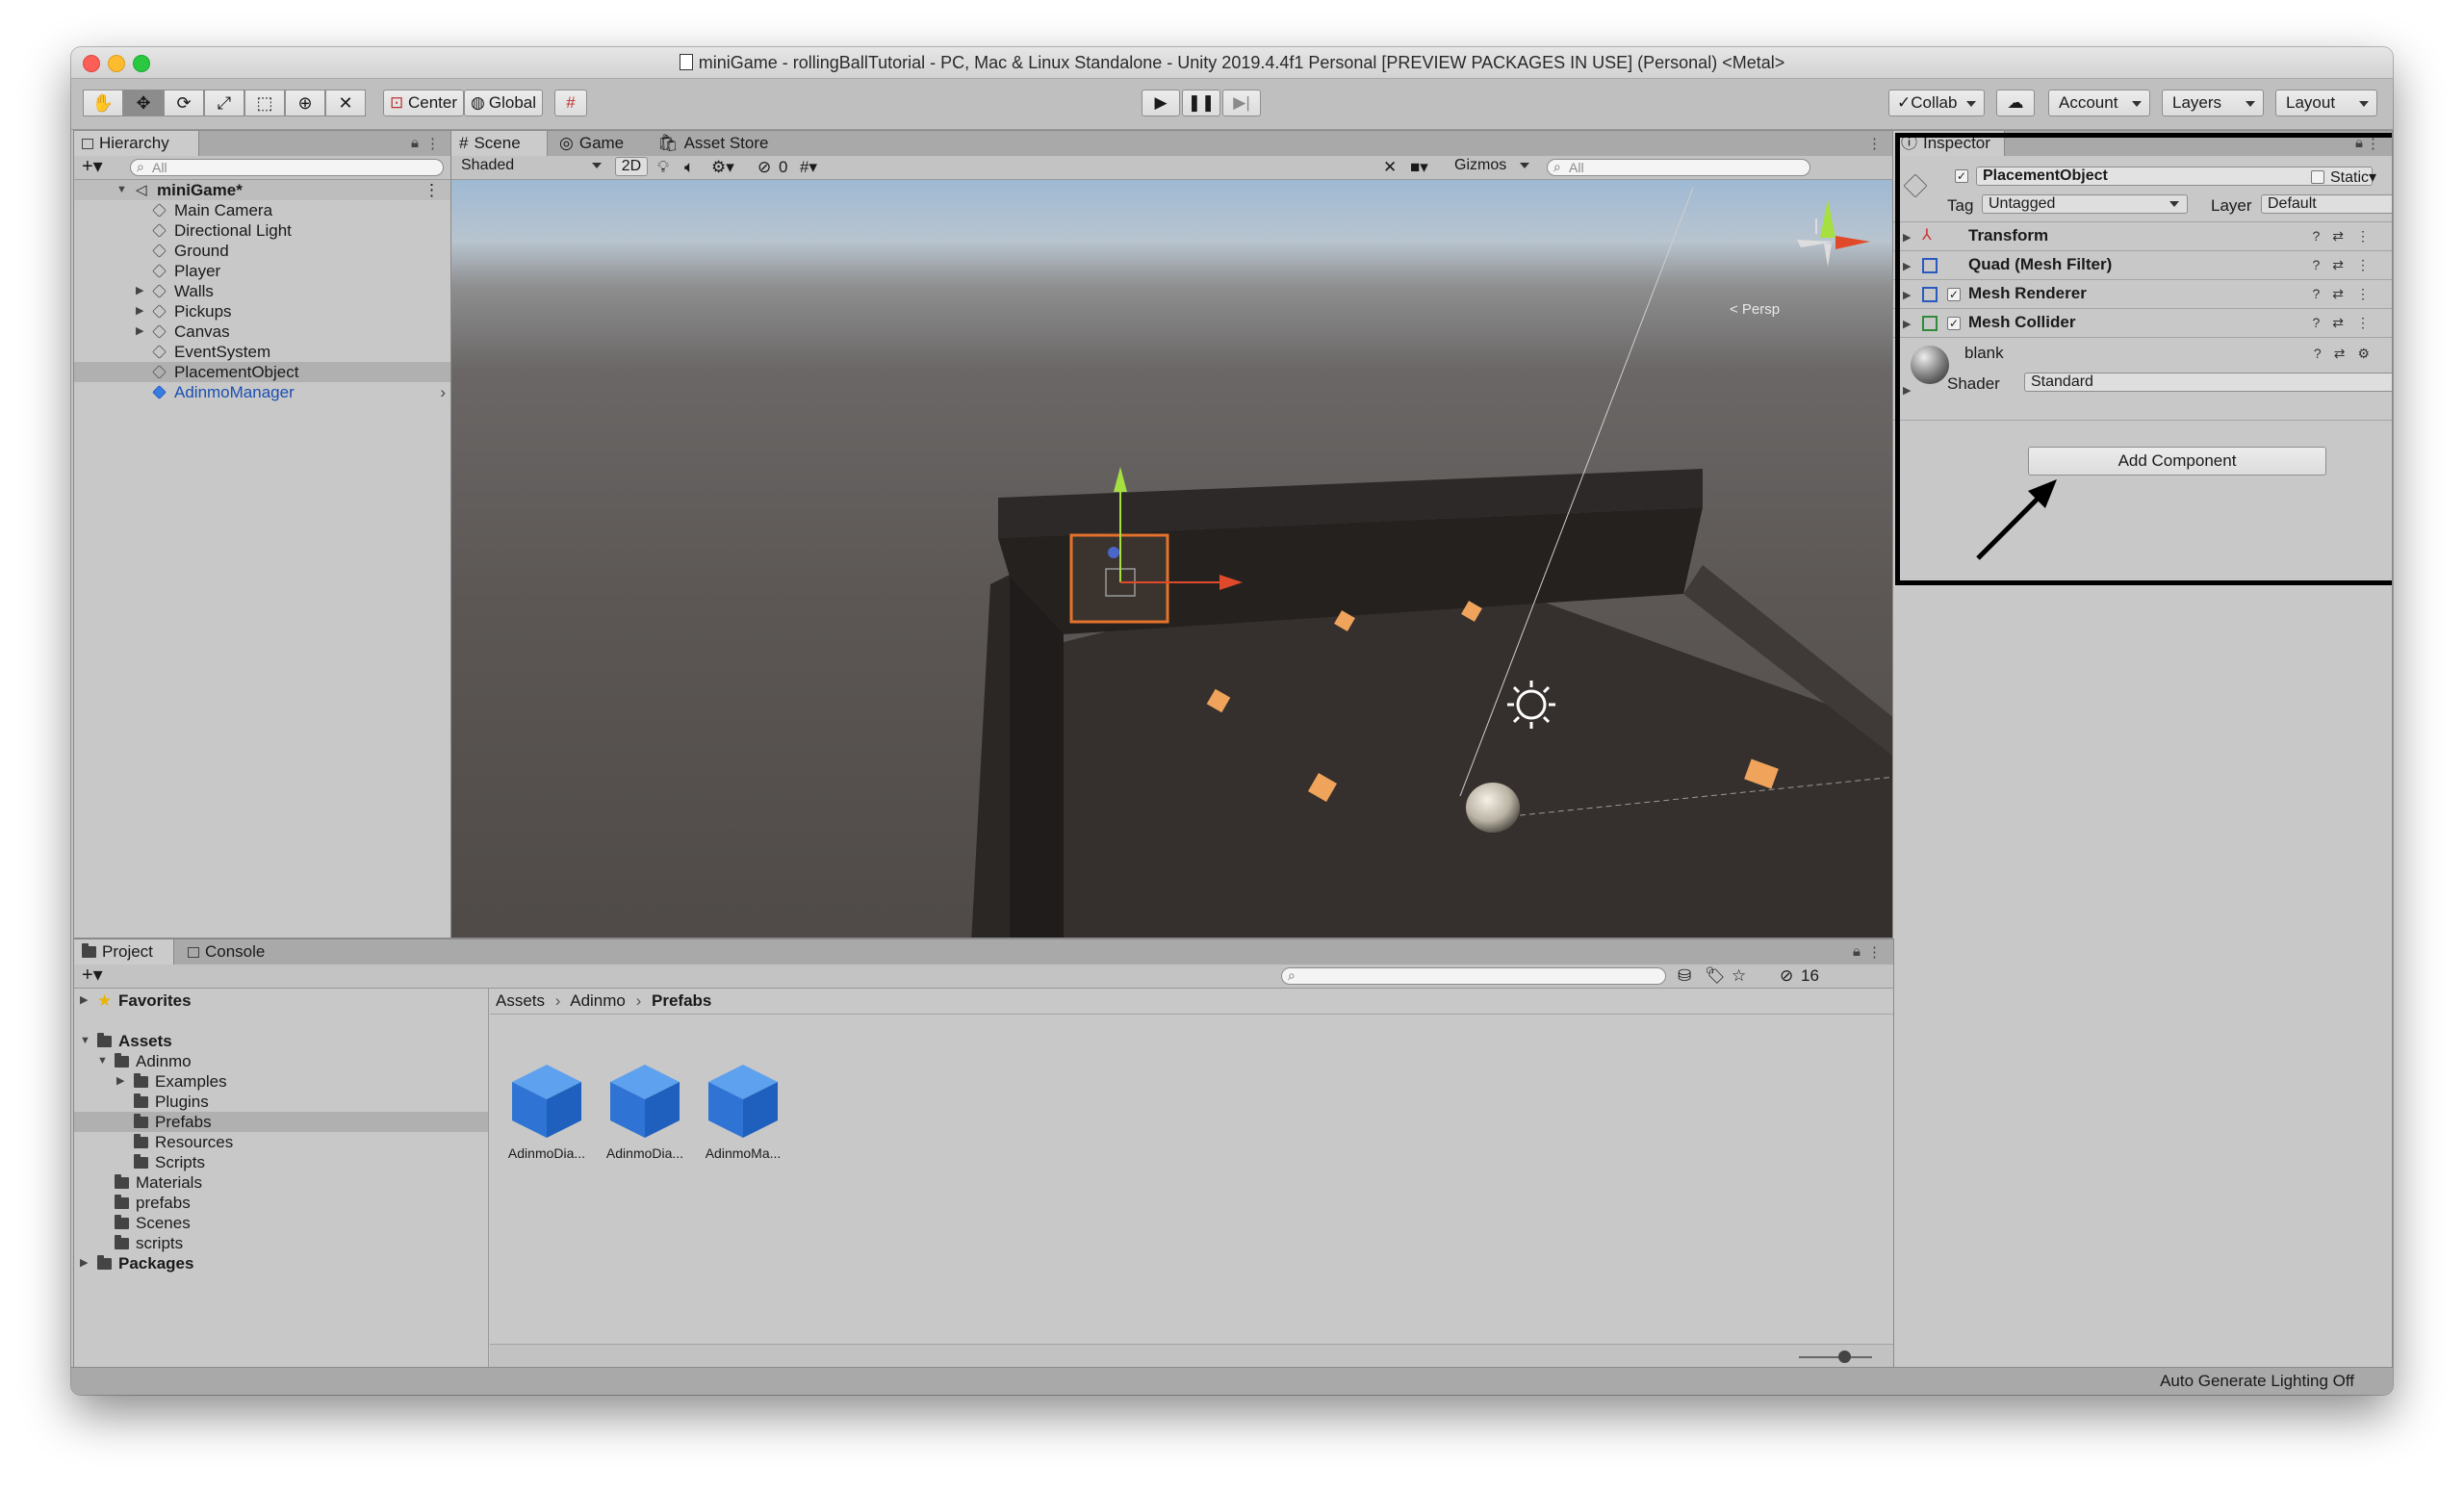  I want to click on close-window-button, so click(91, 63).